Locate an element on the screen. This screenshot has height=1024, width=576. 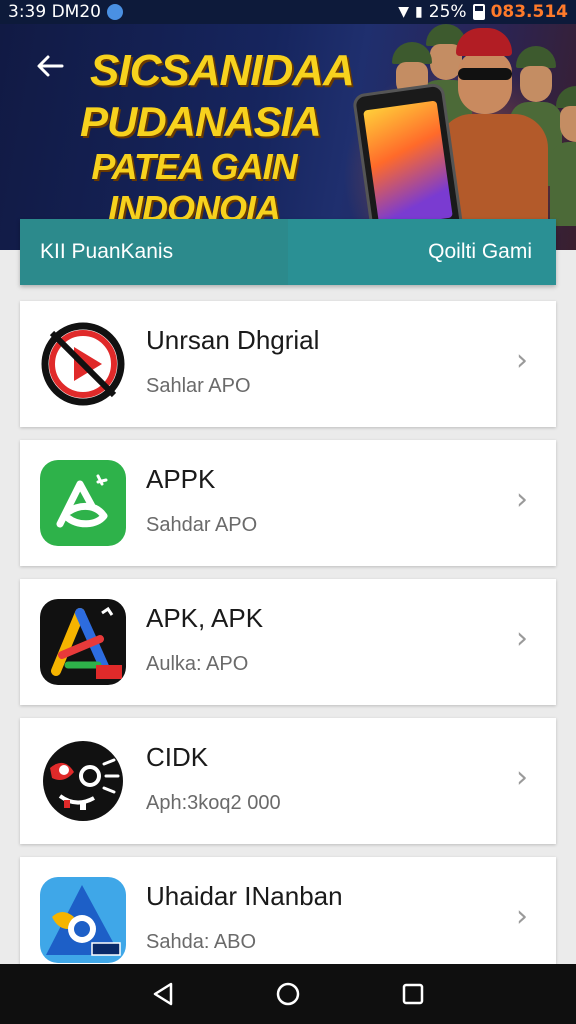
app-title: CIDK is located at coordinates (177, 757).